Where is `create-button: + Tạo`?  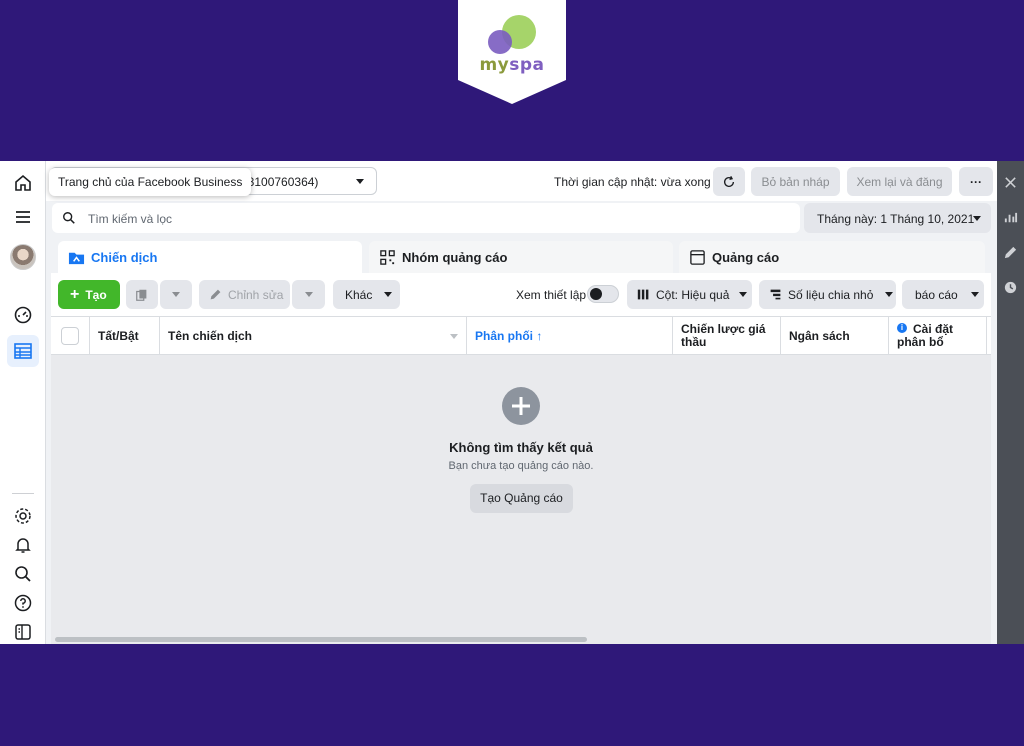 create-button: + Tạo is located at coordinates (89, 294).